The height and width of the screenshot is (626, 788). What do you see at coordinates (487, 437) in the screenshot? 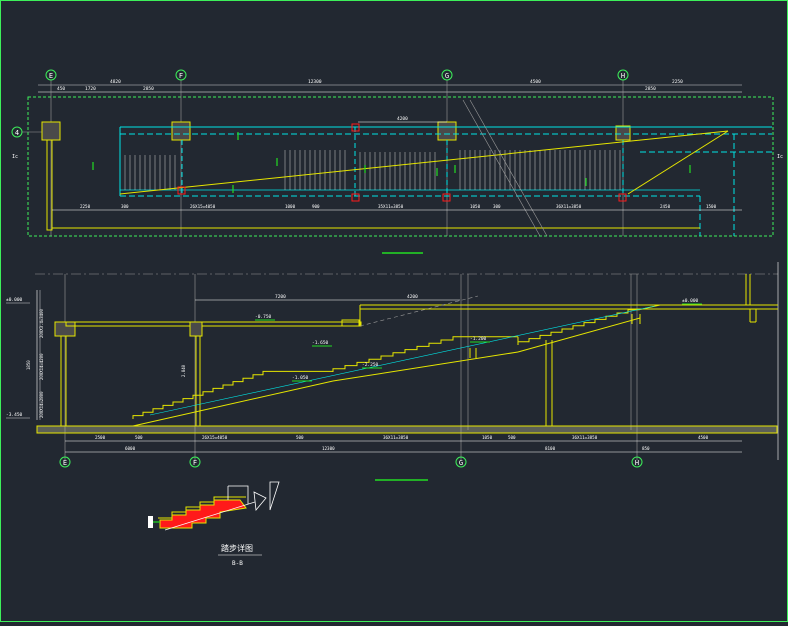
I see `section-bottom-dim: 1050` at bounding box center [487, 437].